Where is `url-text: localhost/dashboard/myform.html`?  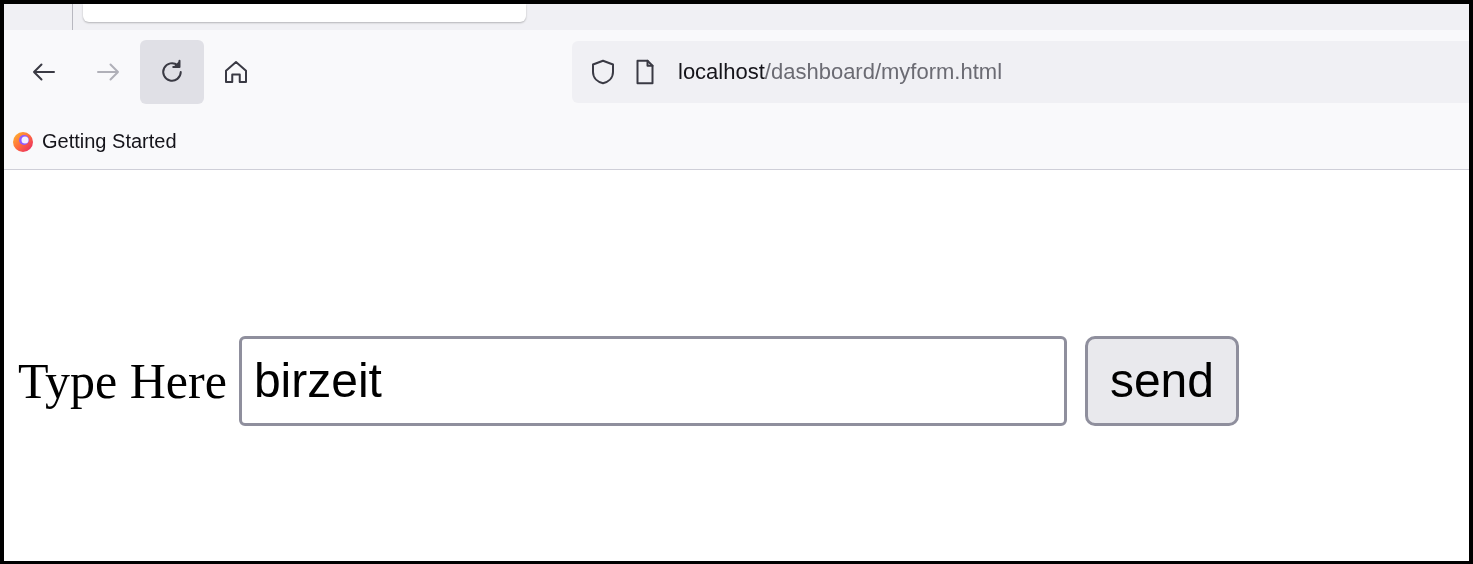 url-text: localhost/dashboard/myform.html is located at coordinates (840, 72).